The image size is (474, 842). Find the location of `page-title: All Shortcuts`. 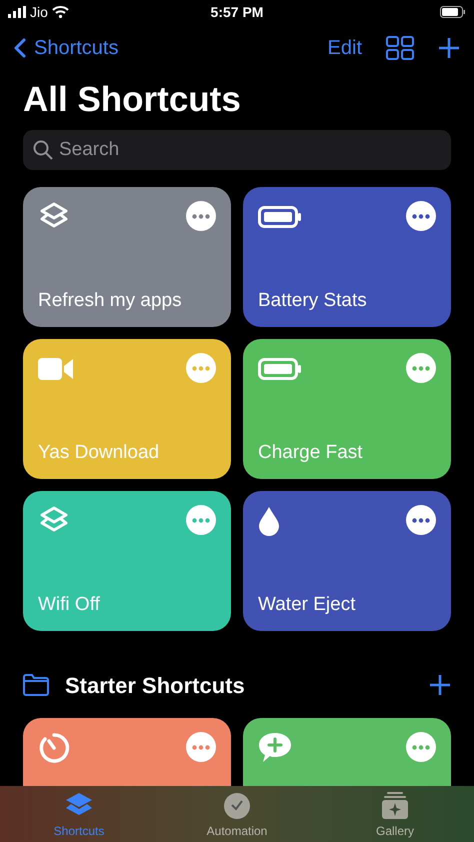

page-title: All Shortcuts is located at coordinates (132, 100).